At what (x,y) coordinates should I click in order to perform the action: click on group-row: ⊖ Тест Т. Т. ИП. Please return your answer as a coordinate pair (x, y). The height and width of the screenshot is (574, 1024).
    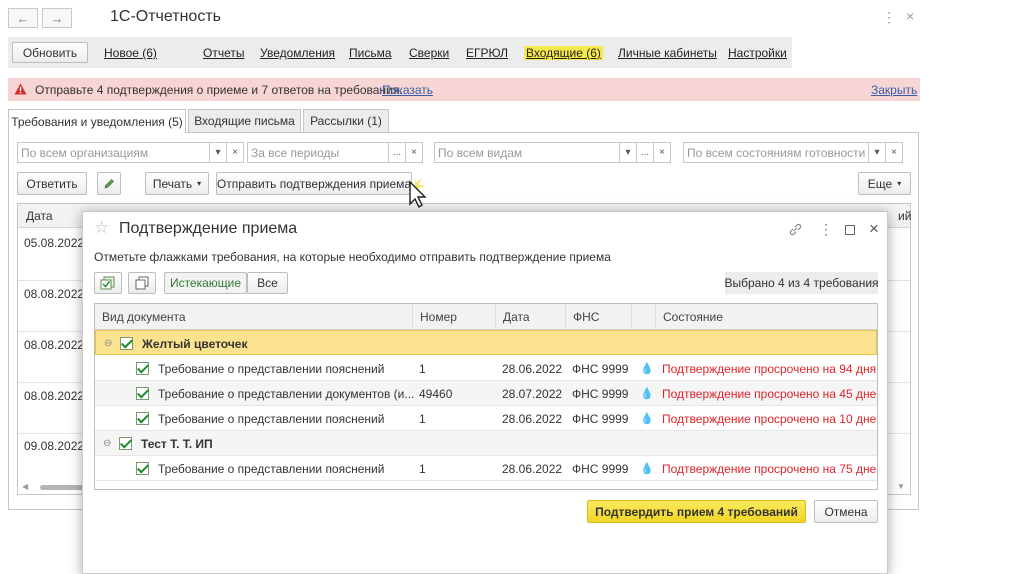
    Looking at the image, I should click on (486, 443).